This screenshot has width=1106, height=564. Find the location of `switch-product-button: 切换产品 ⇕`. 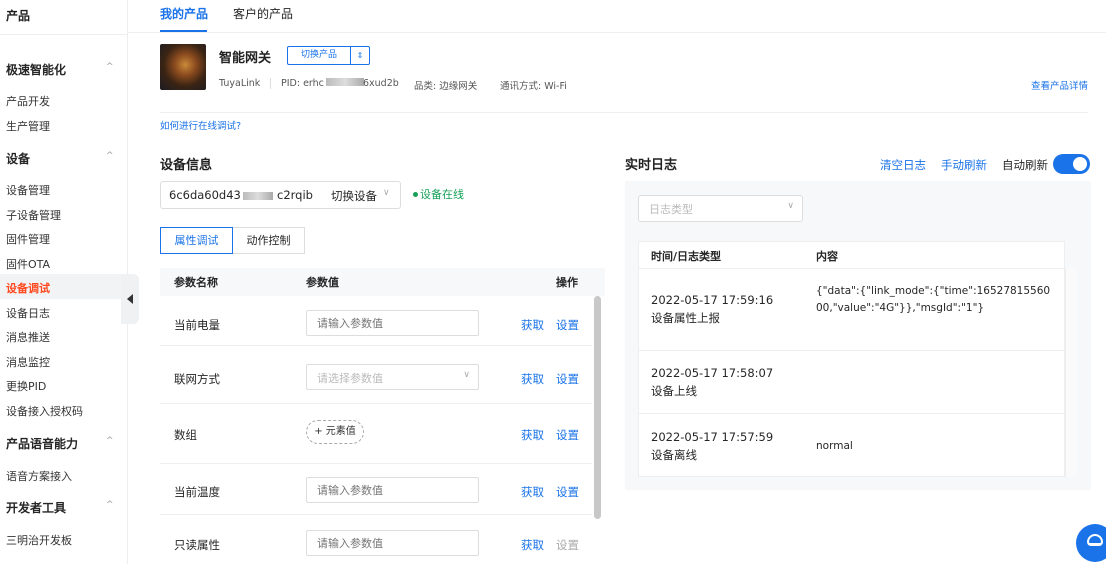

switch-product-button: 切换产品 ⇕ is located at coordinates (328, 55).